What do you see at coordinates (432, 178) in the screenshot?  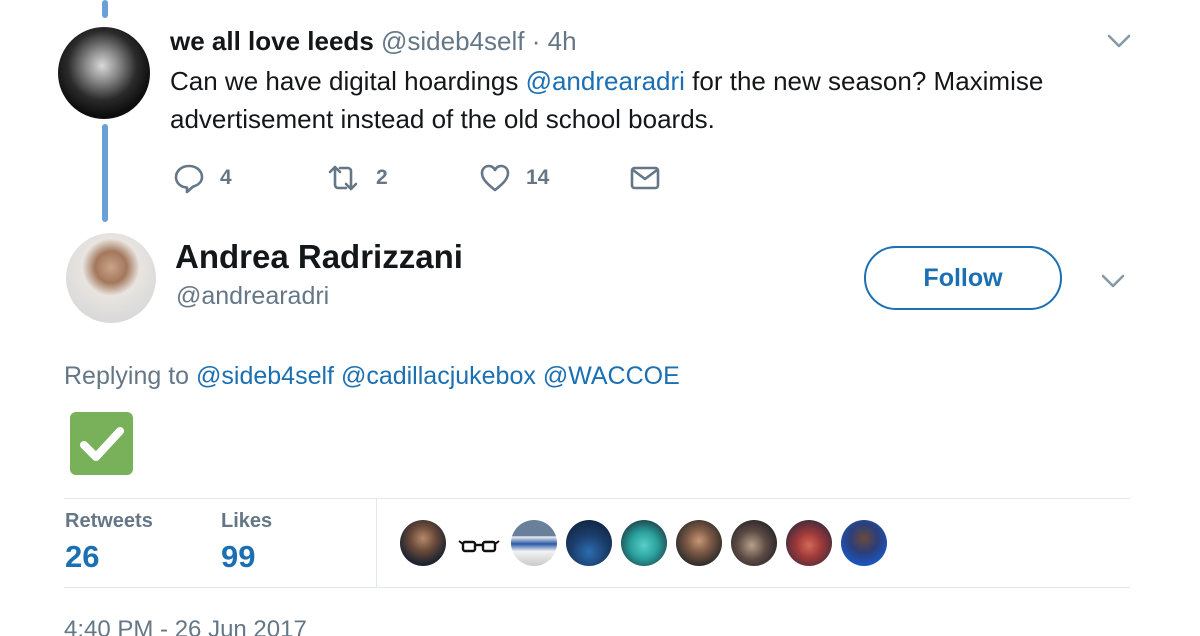 I see `tweet-actions: 4 2 14` at bounding box center [432, 178].